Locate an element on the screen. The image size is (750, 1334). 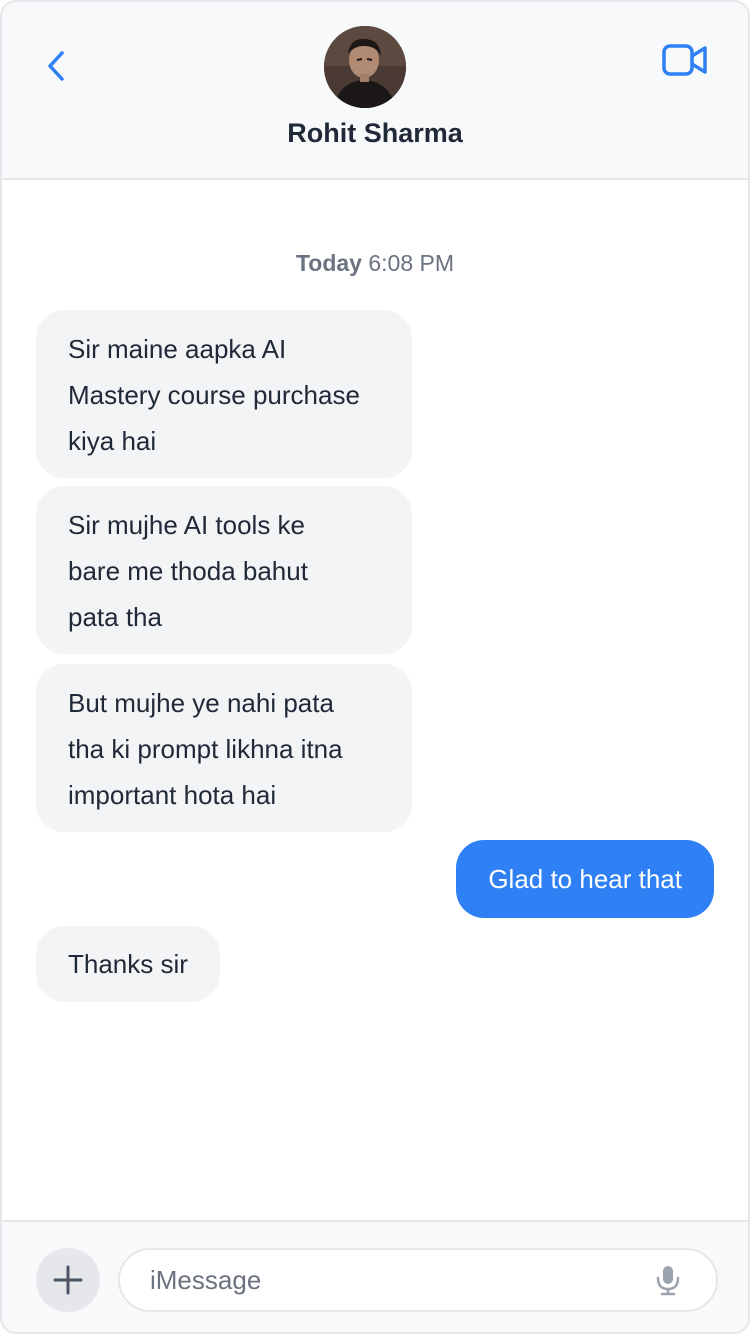
message-text-line: Sir mujhe AI tools ke is located at coordinates (186, 525).